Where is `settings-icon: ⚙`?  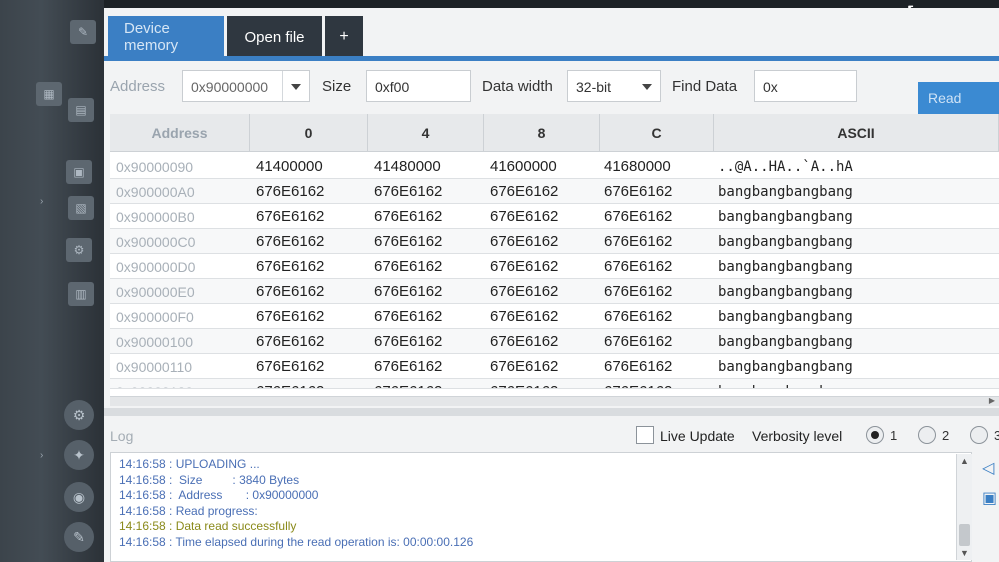 settings-icon: ⚙ is located at coordinates (79, 415).